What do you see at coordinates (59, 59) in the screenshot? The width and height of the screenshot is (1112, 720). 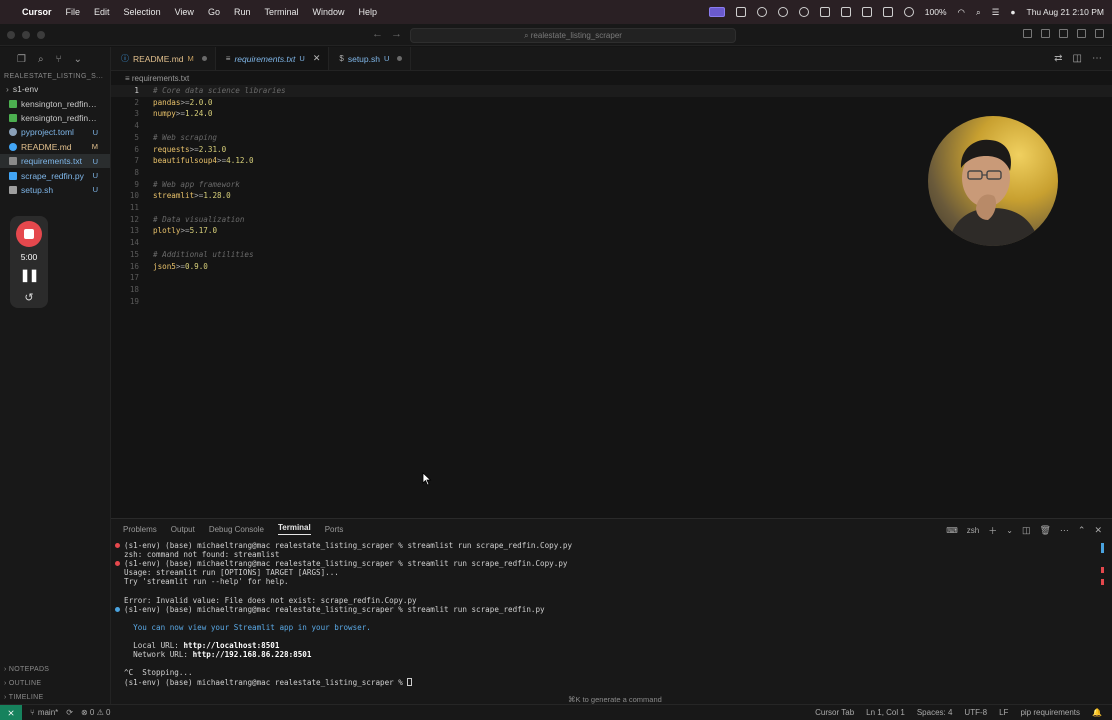 I see `source-control-icon: ⑂` at bounding box center [59, 59].